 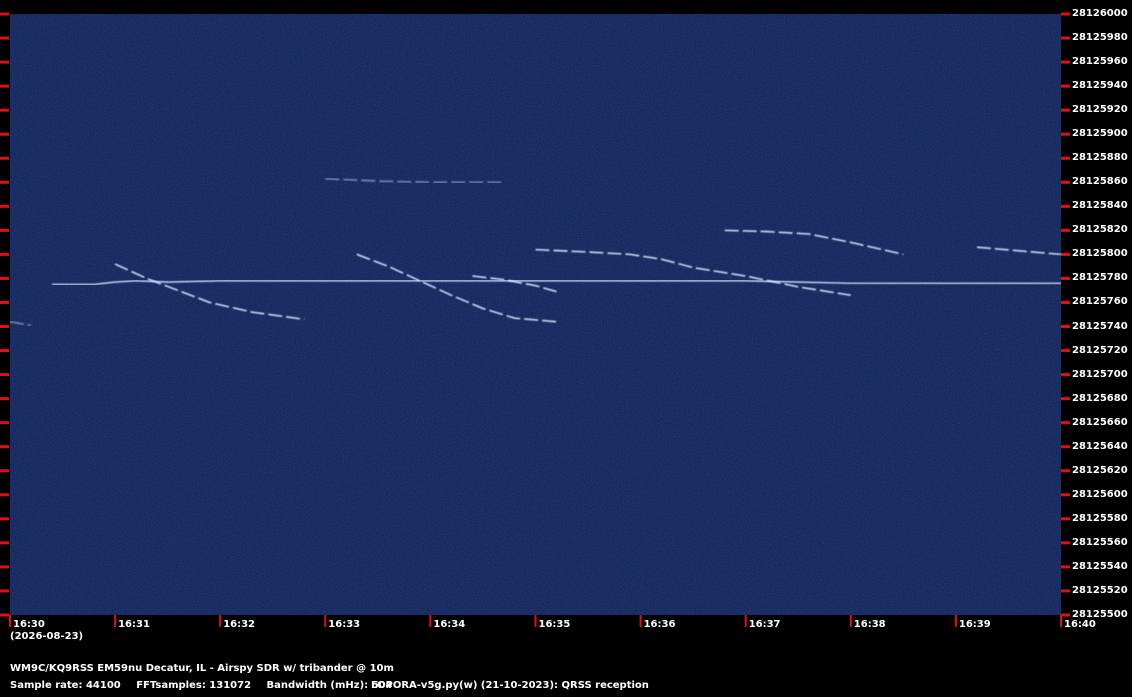 I want to click on y-tick-label: 28125880, so click(x=1100, y=158).